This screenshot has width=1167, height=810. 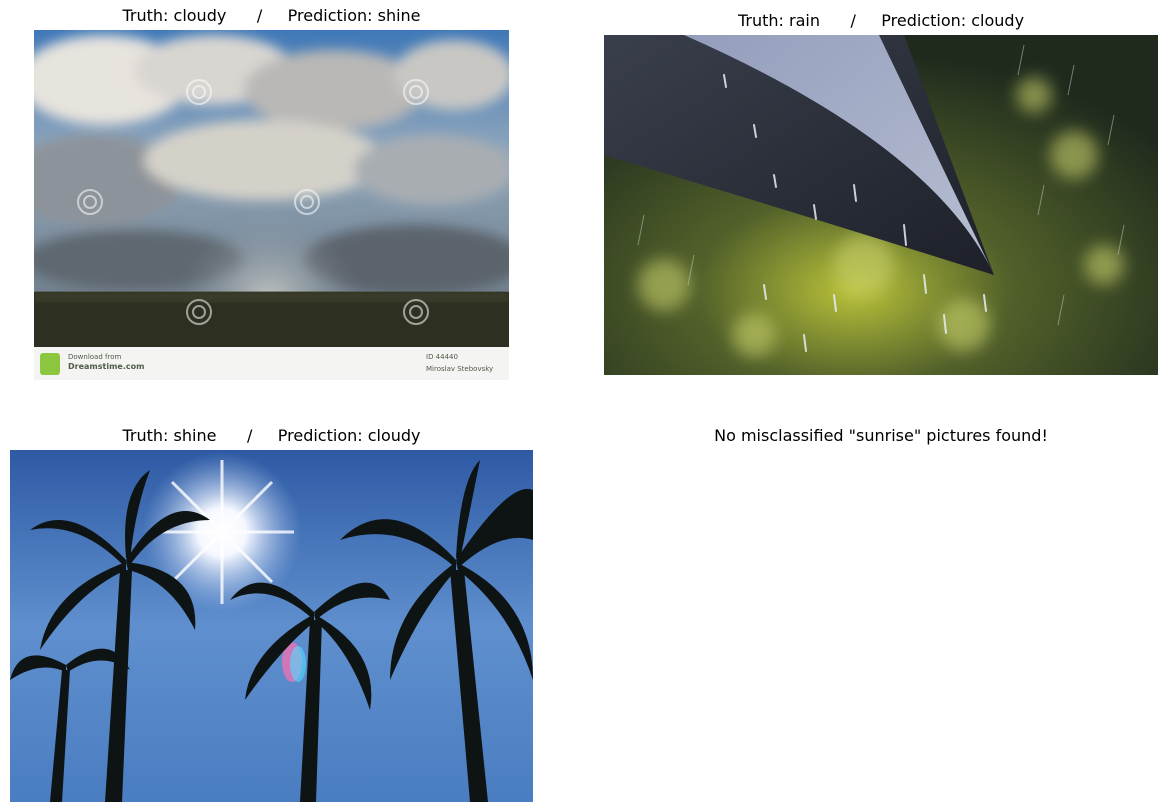 I want to click on panel-3-title: Truth: shine / Prediction: cloudy, so click(x=271, y=435).